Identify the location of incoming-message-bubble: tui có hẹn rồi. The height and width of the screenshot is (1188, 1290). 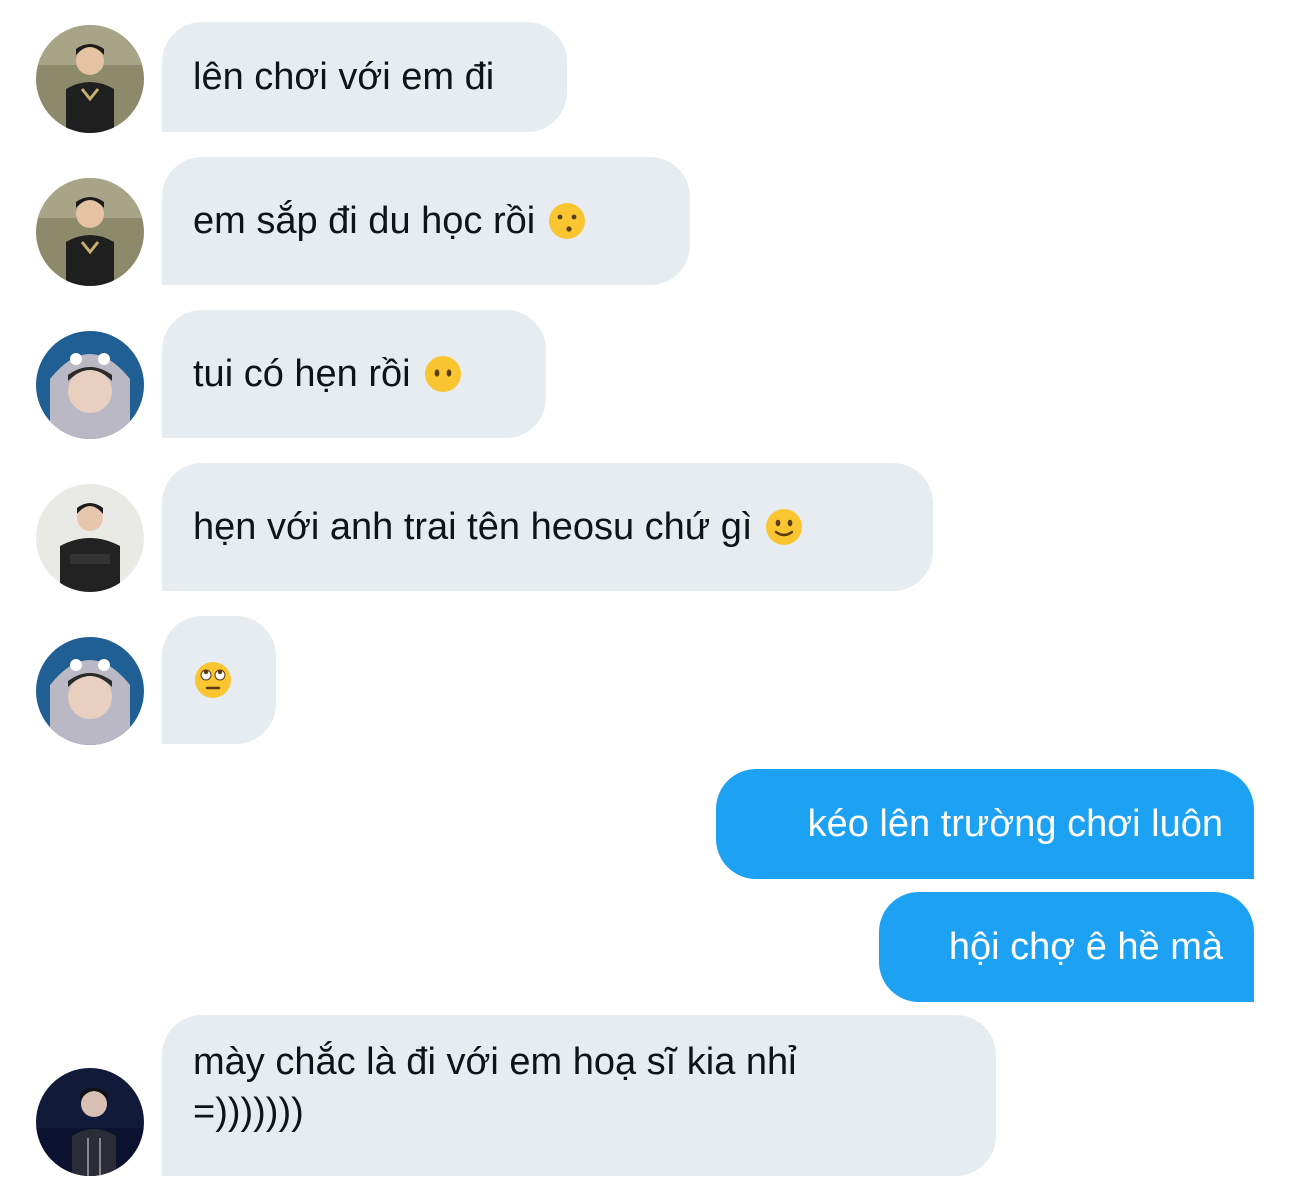
(354, 374).